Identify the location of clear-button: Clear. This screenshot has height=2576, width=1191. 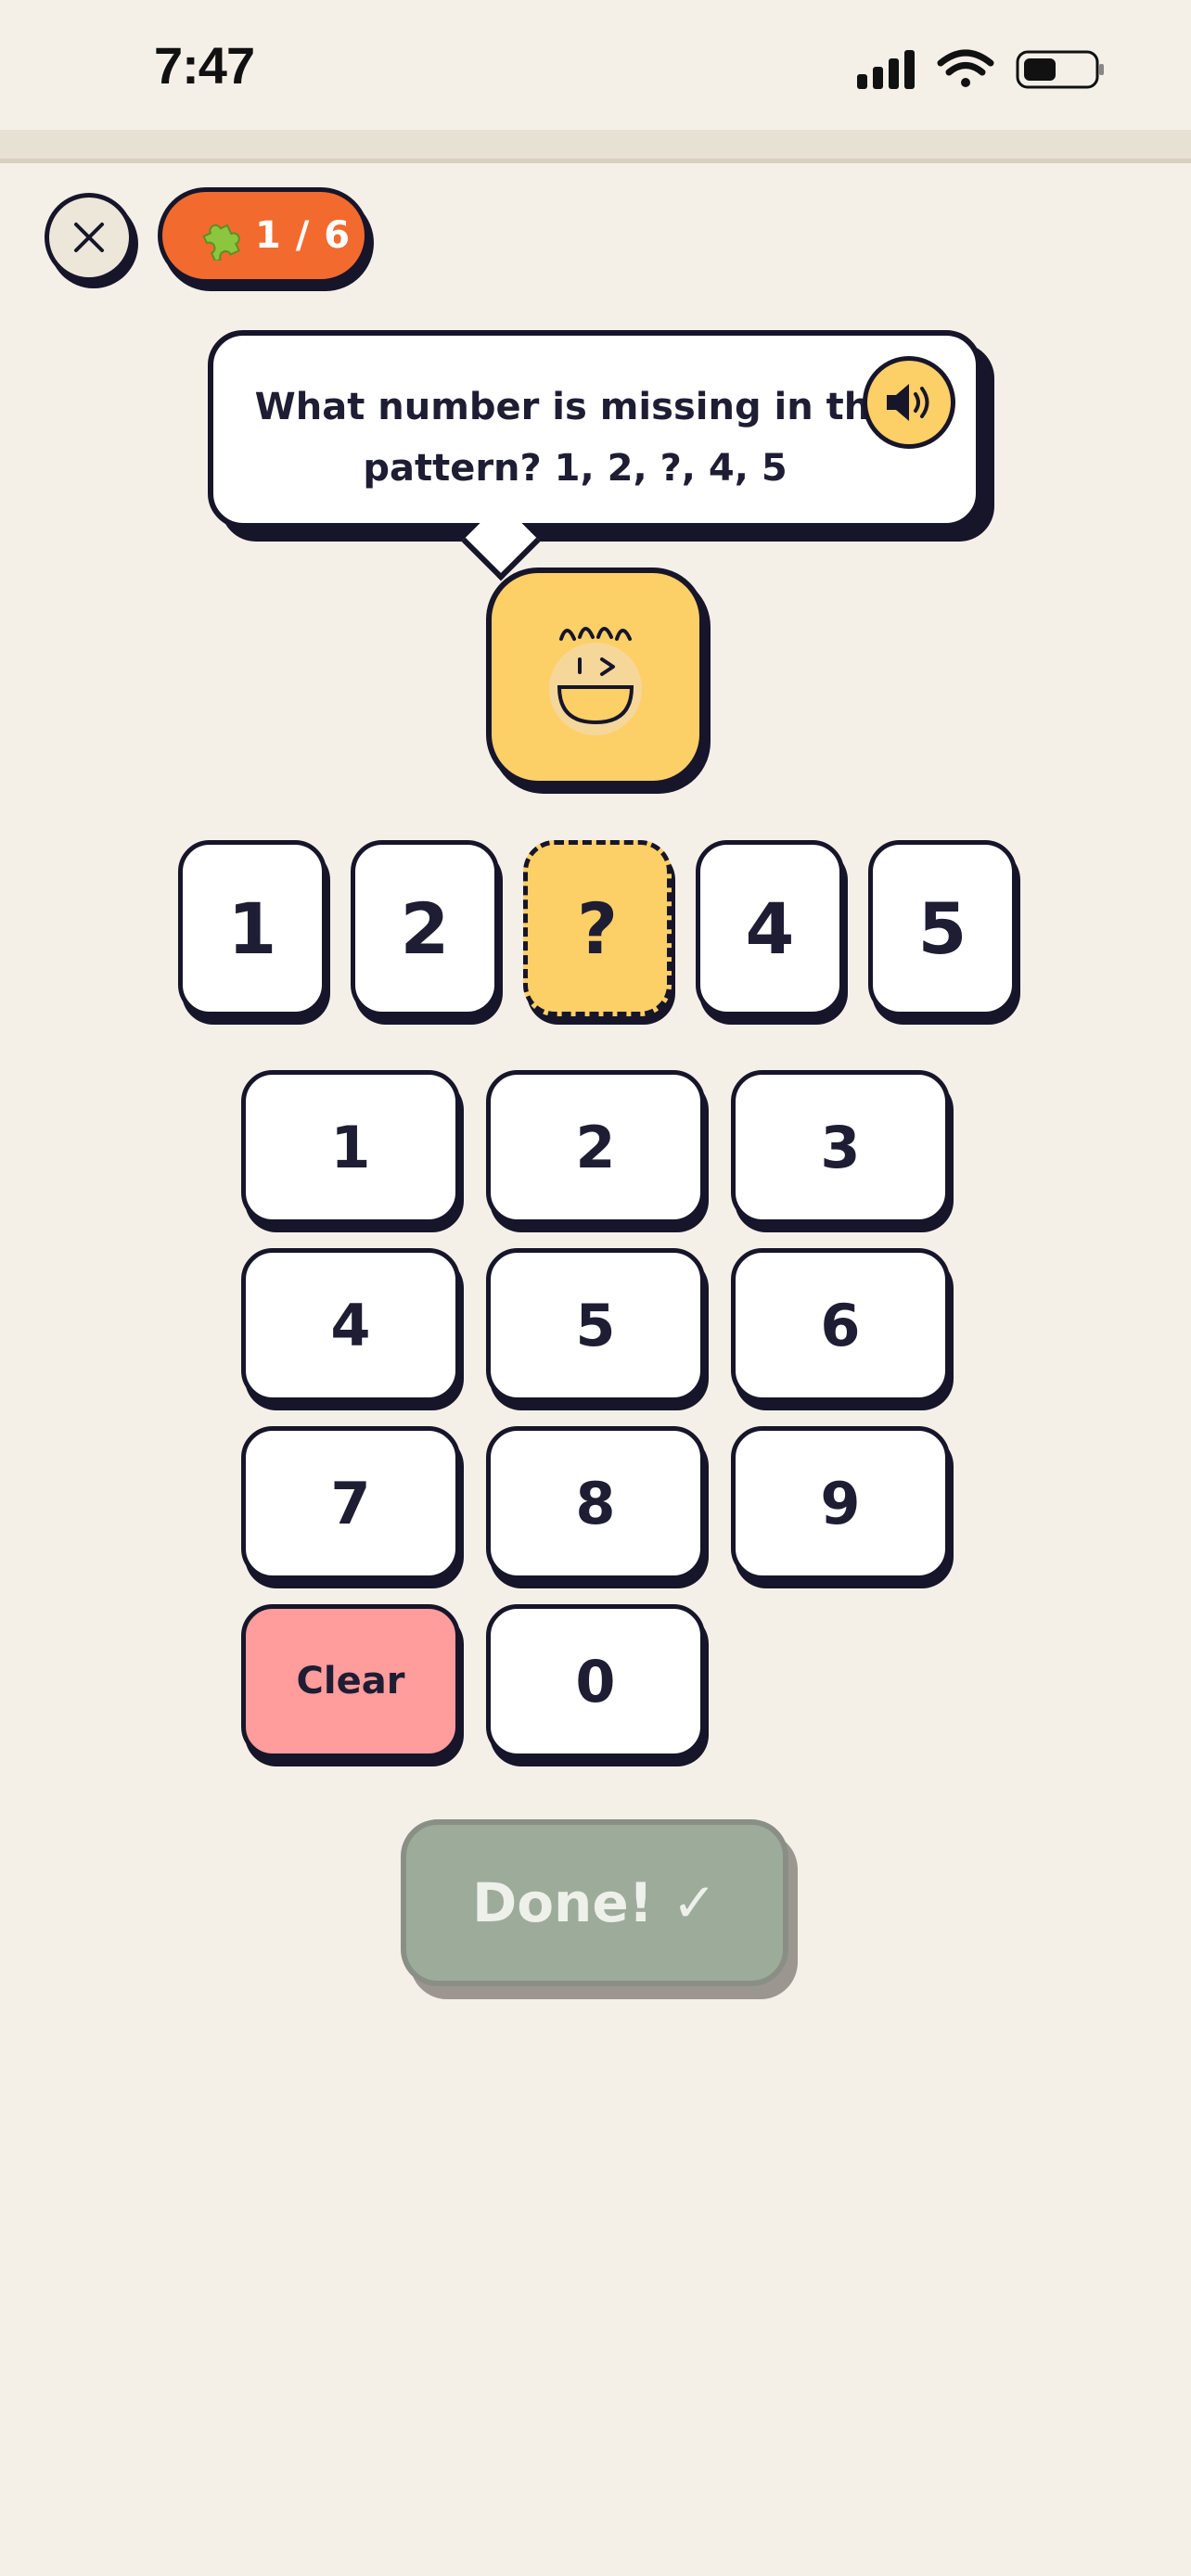
(350, 1681).